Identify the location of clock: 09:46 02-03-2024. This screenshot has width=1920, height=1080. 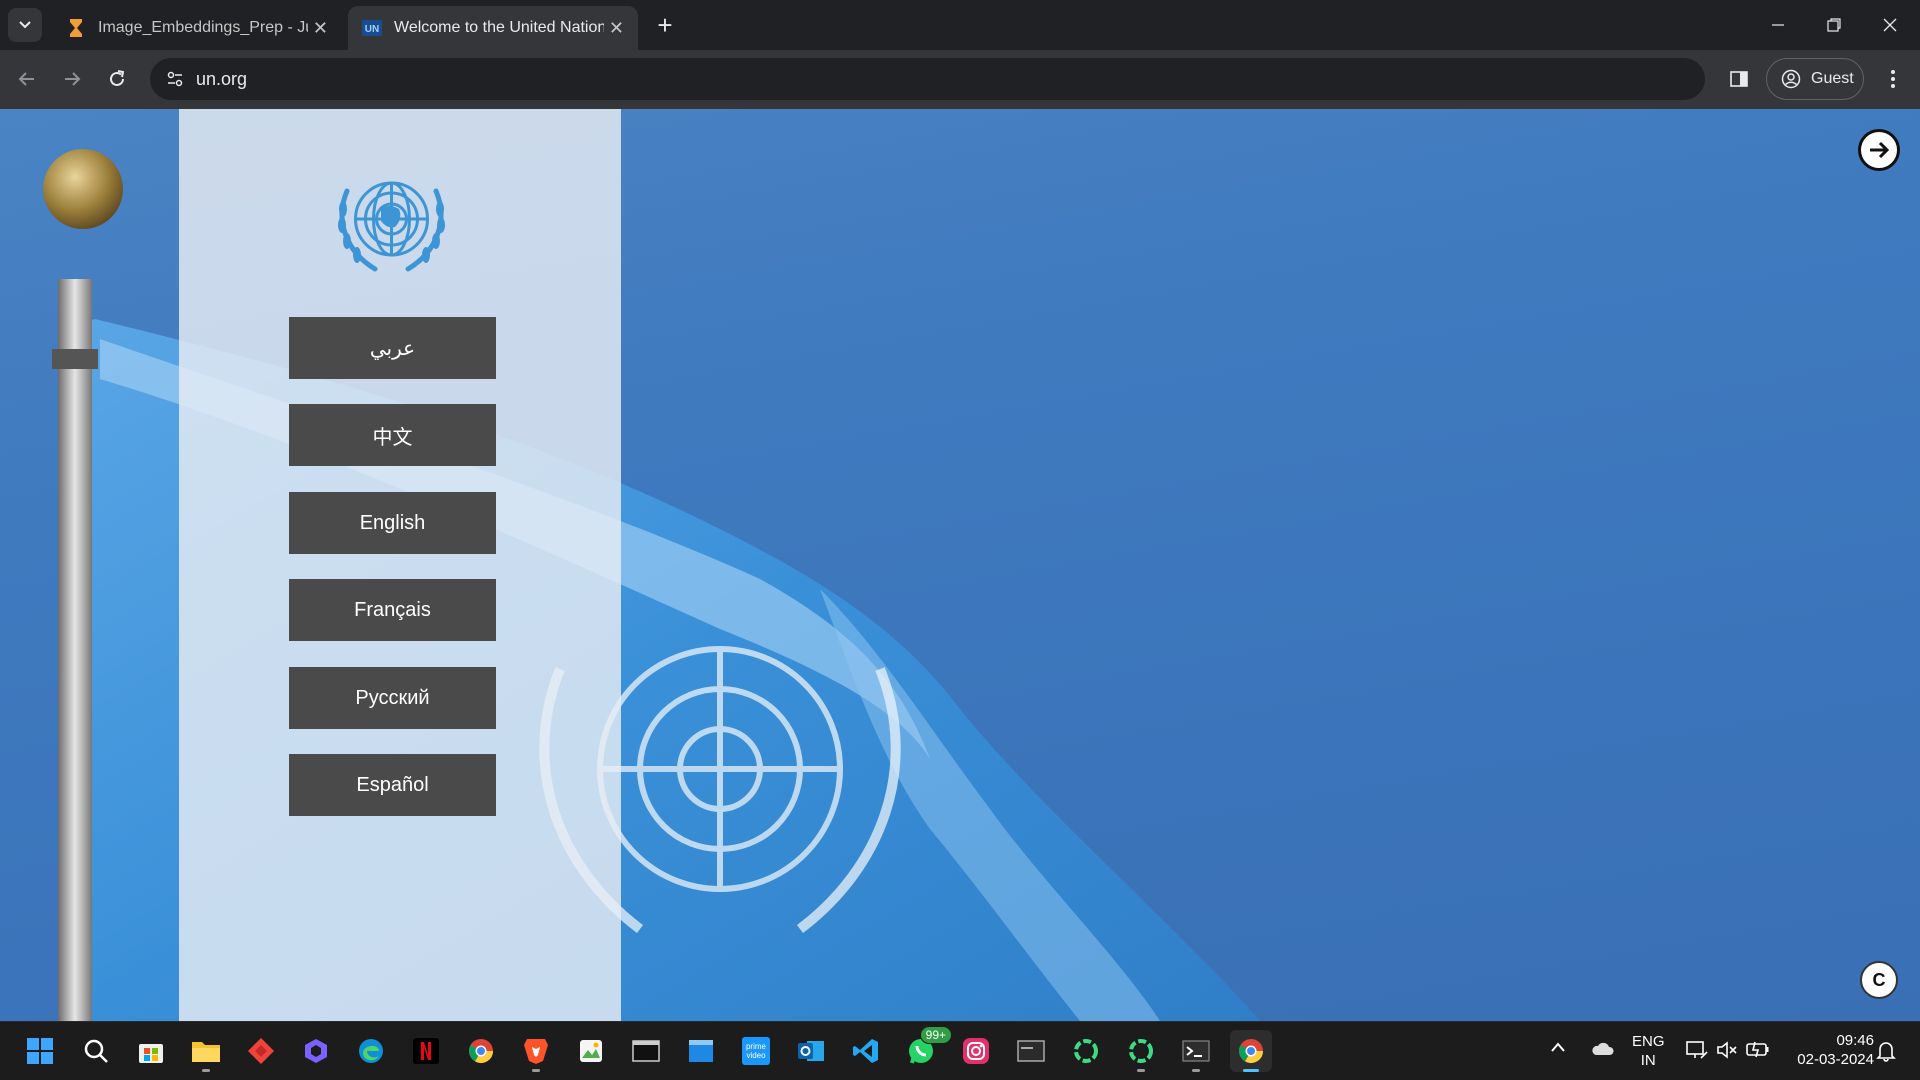
(1829, 1050).